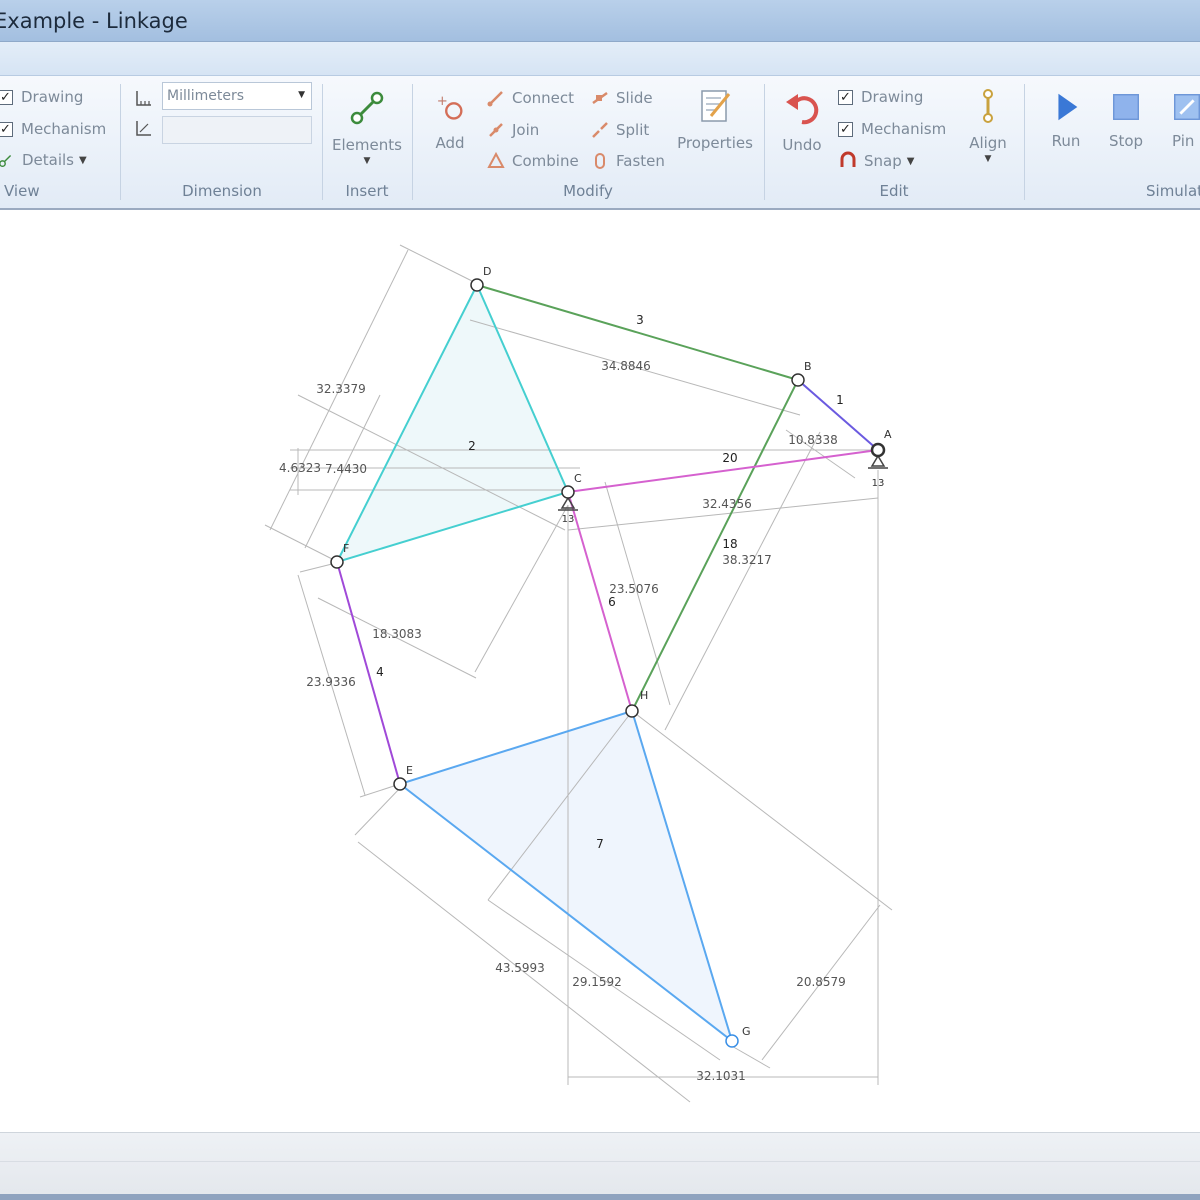  Describe the element at coordinates (409, 770) in the screenshot. I see `joint-label-e: E` at that location.